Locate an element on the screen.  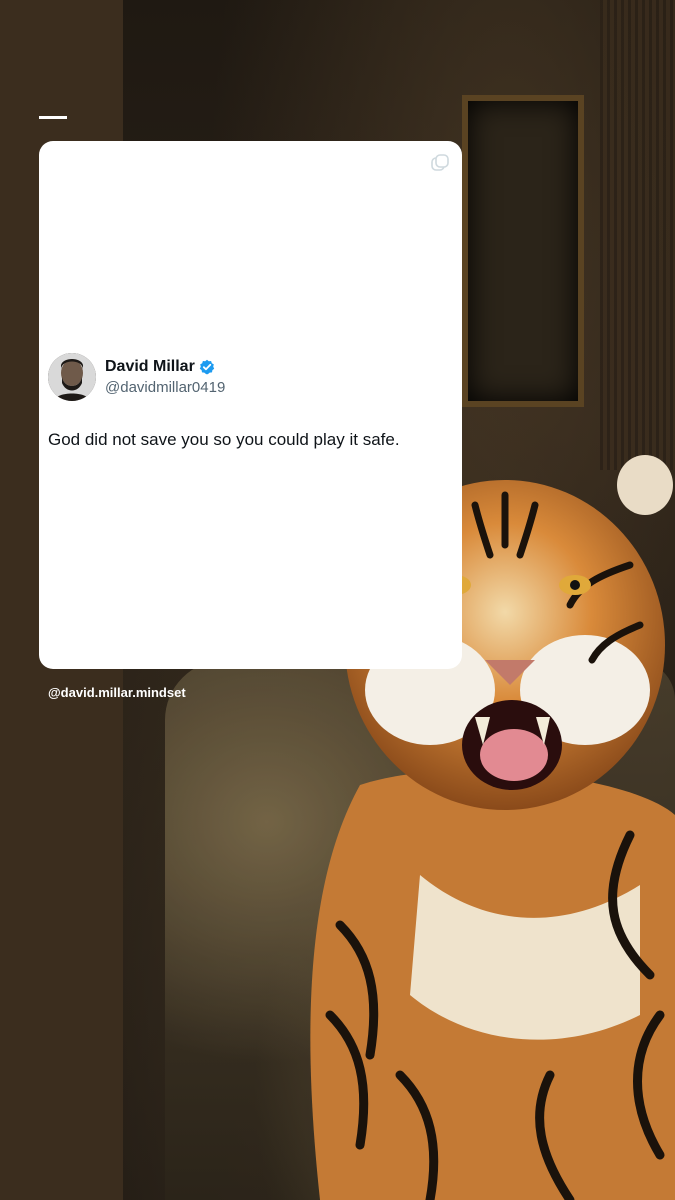
verified-badge-icon is located at coordinates (207, 367).